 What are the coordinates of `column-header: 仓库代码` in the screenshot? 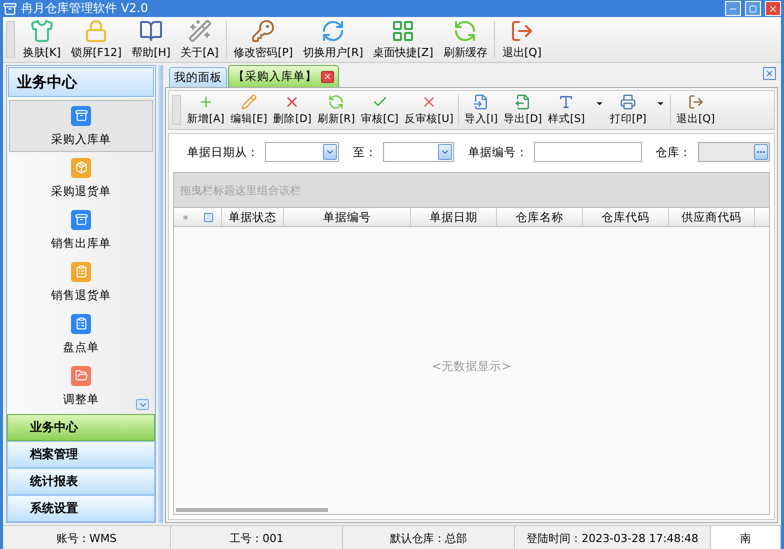 It's located at (626, 217).